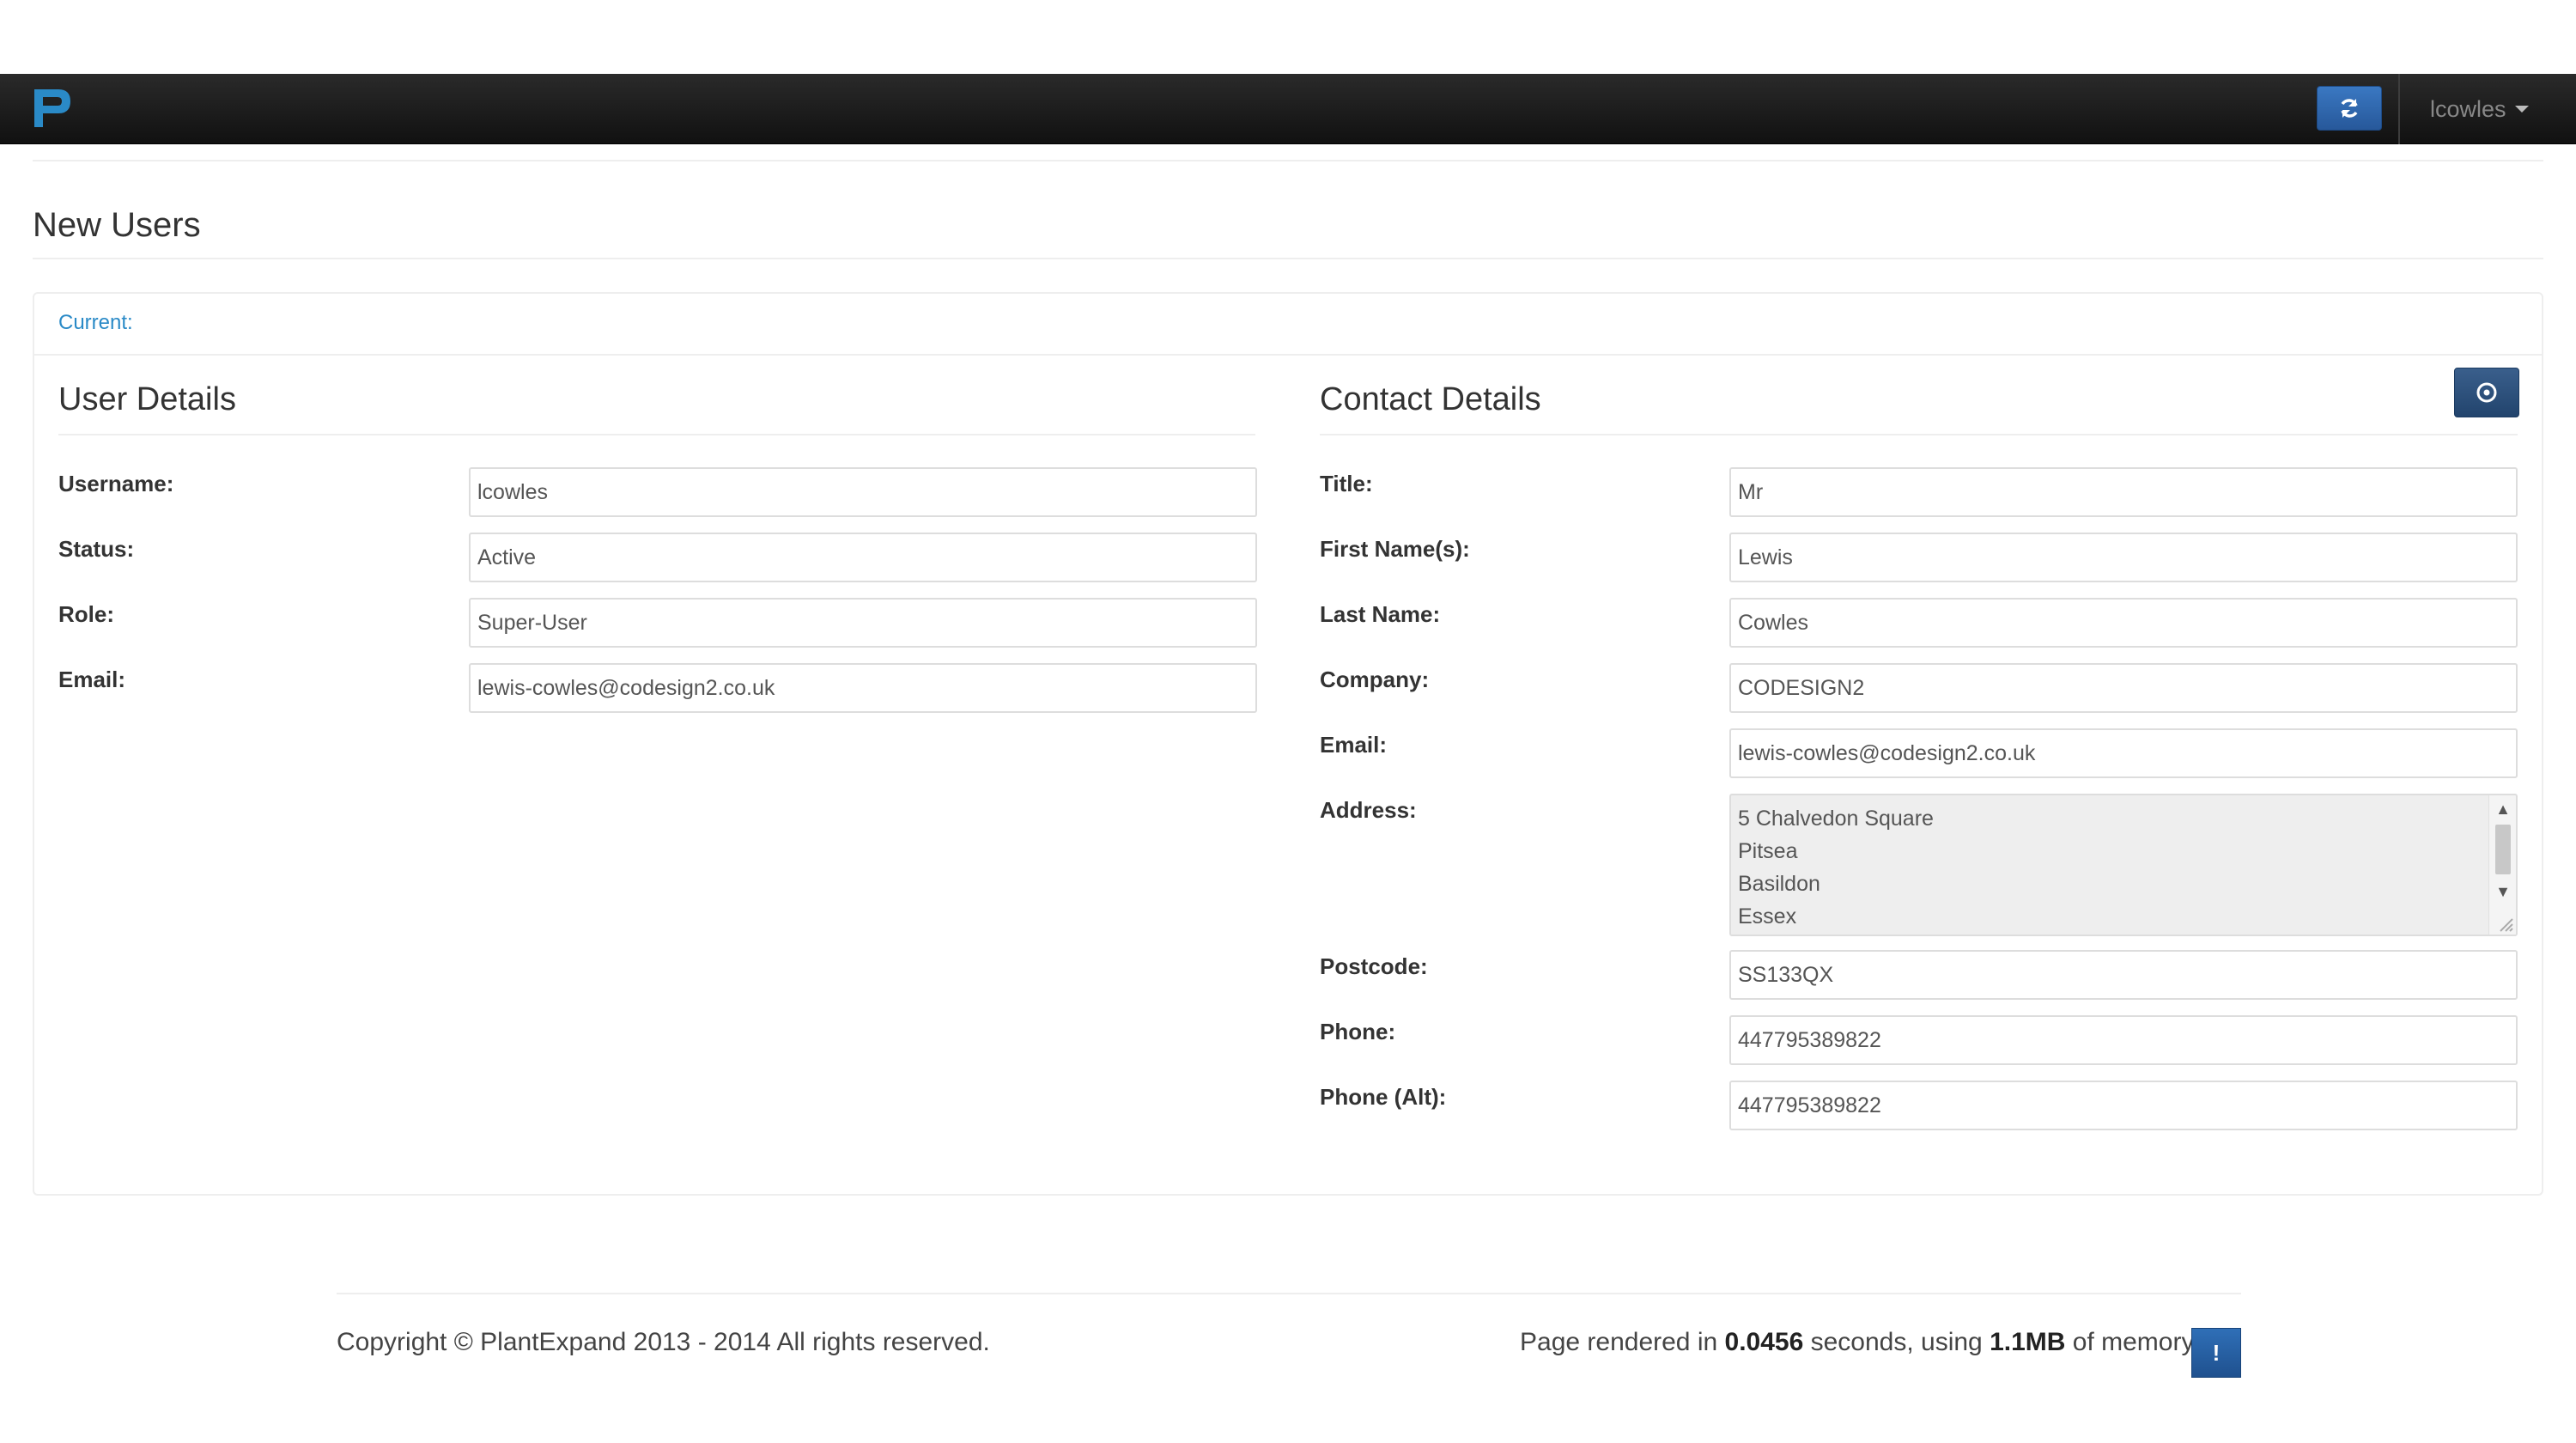 This screenshot has height=1443, width=2576. Describe the element at coordinates (1896, 1342) in the screenshot. I see `render-mid: seconds, using` at that location.